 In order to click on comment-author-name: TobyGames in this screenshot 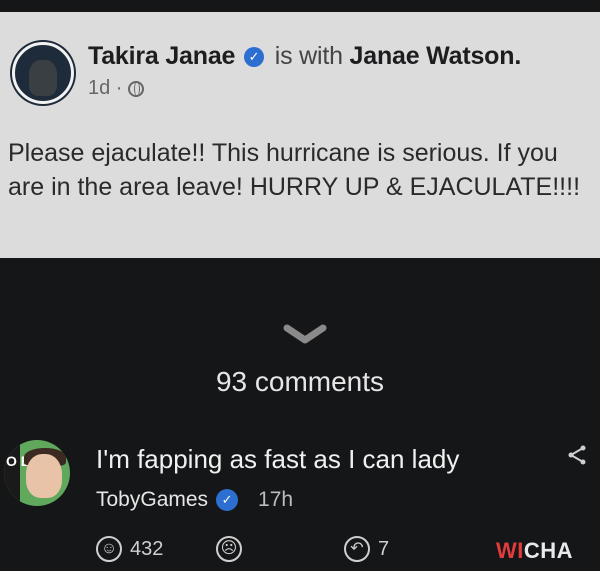, I will do `click(152, 500)`.